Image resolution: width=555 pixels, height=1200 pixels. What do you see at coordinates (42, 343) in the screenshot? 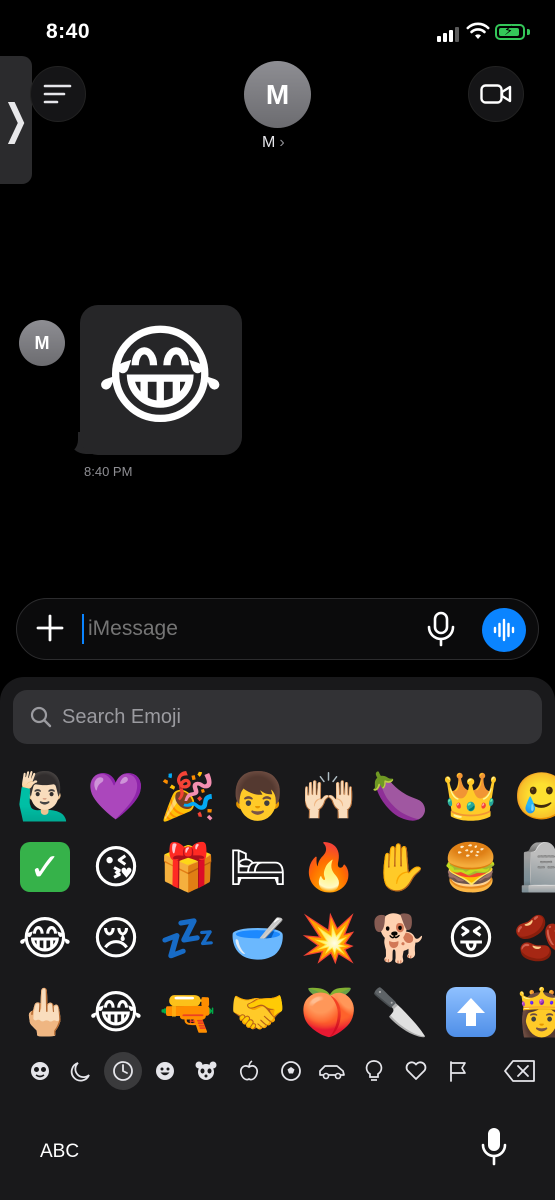
I see `sender-avatar: M` at bounding box center [42, 343].